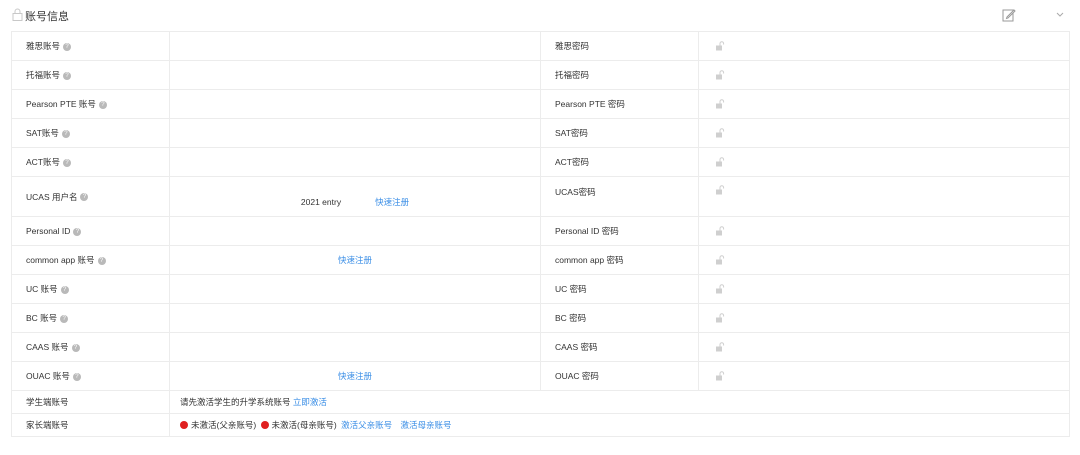  Describe the element at coordinates (90, 289) in the screenshot. I see `field-label: UC 账号?` at that location.